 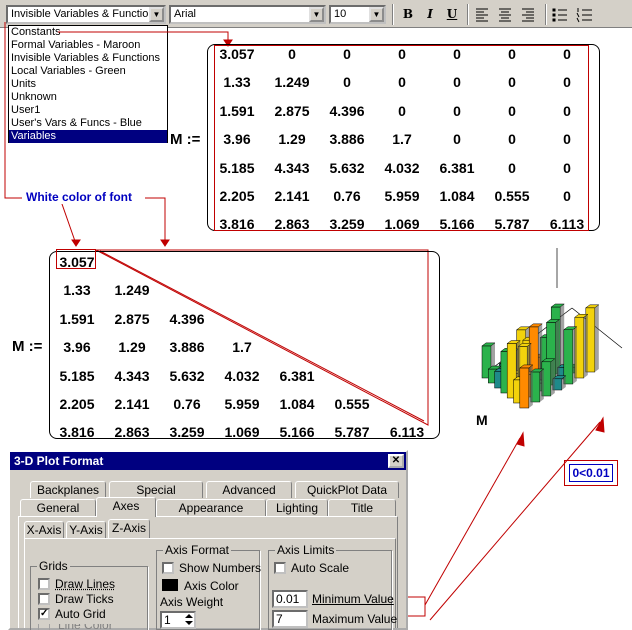 I want to click on matrix-cell: 5.632, so click(x=347, y=168).